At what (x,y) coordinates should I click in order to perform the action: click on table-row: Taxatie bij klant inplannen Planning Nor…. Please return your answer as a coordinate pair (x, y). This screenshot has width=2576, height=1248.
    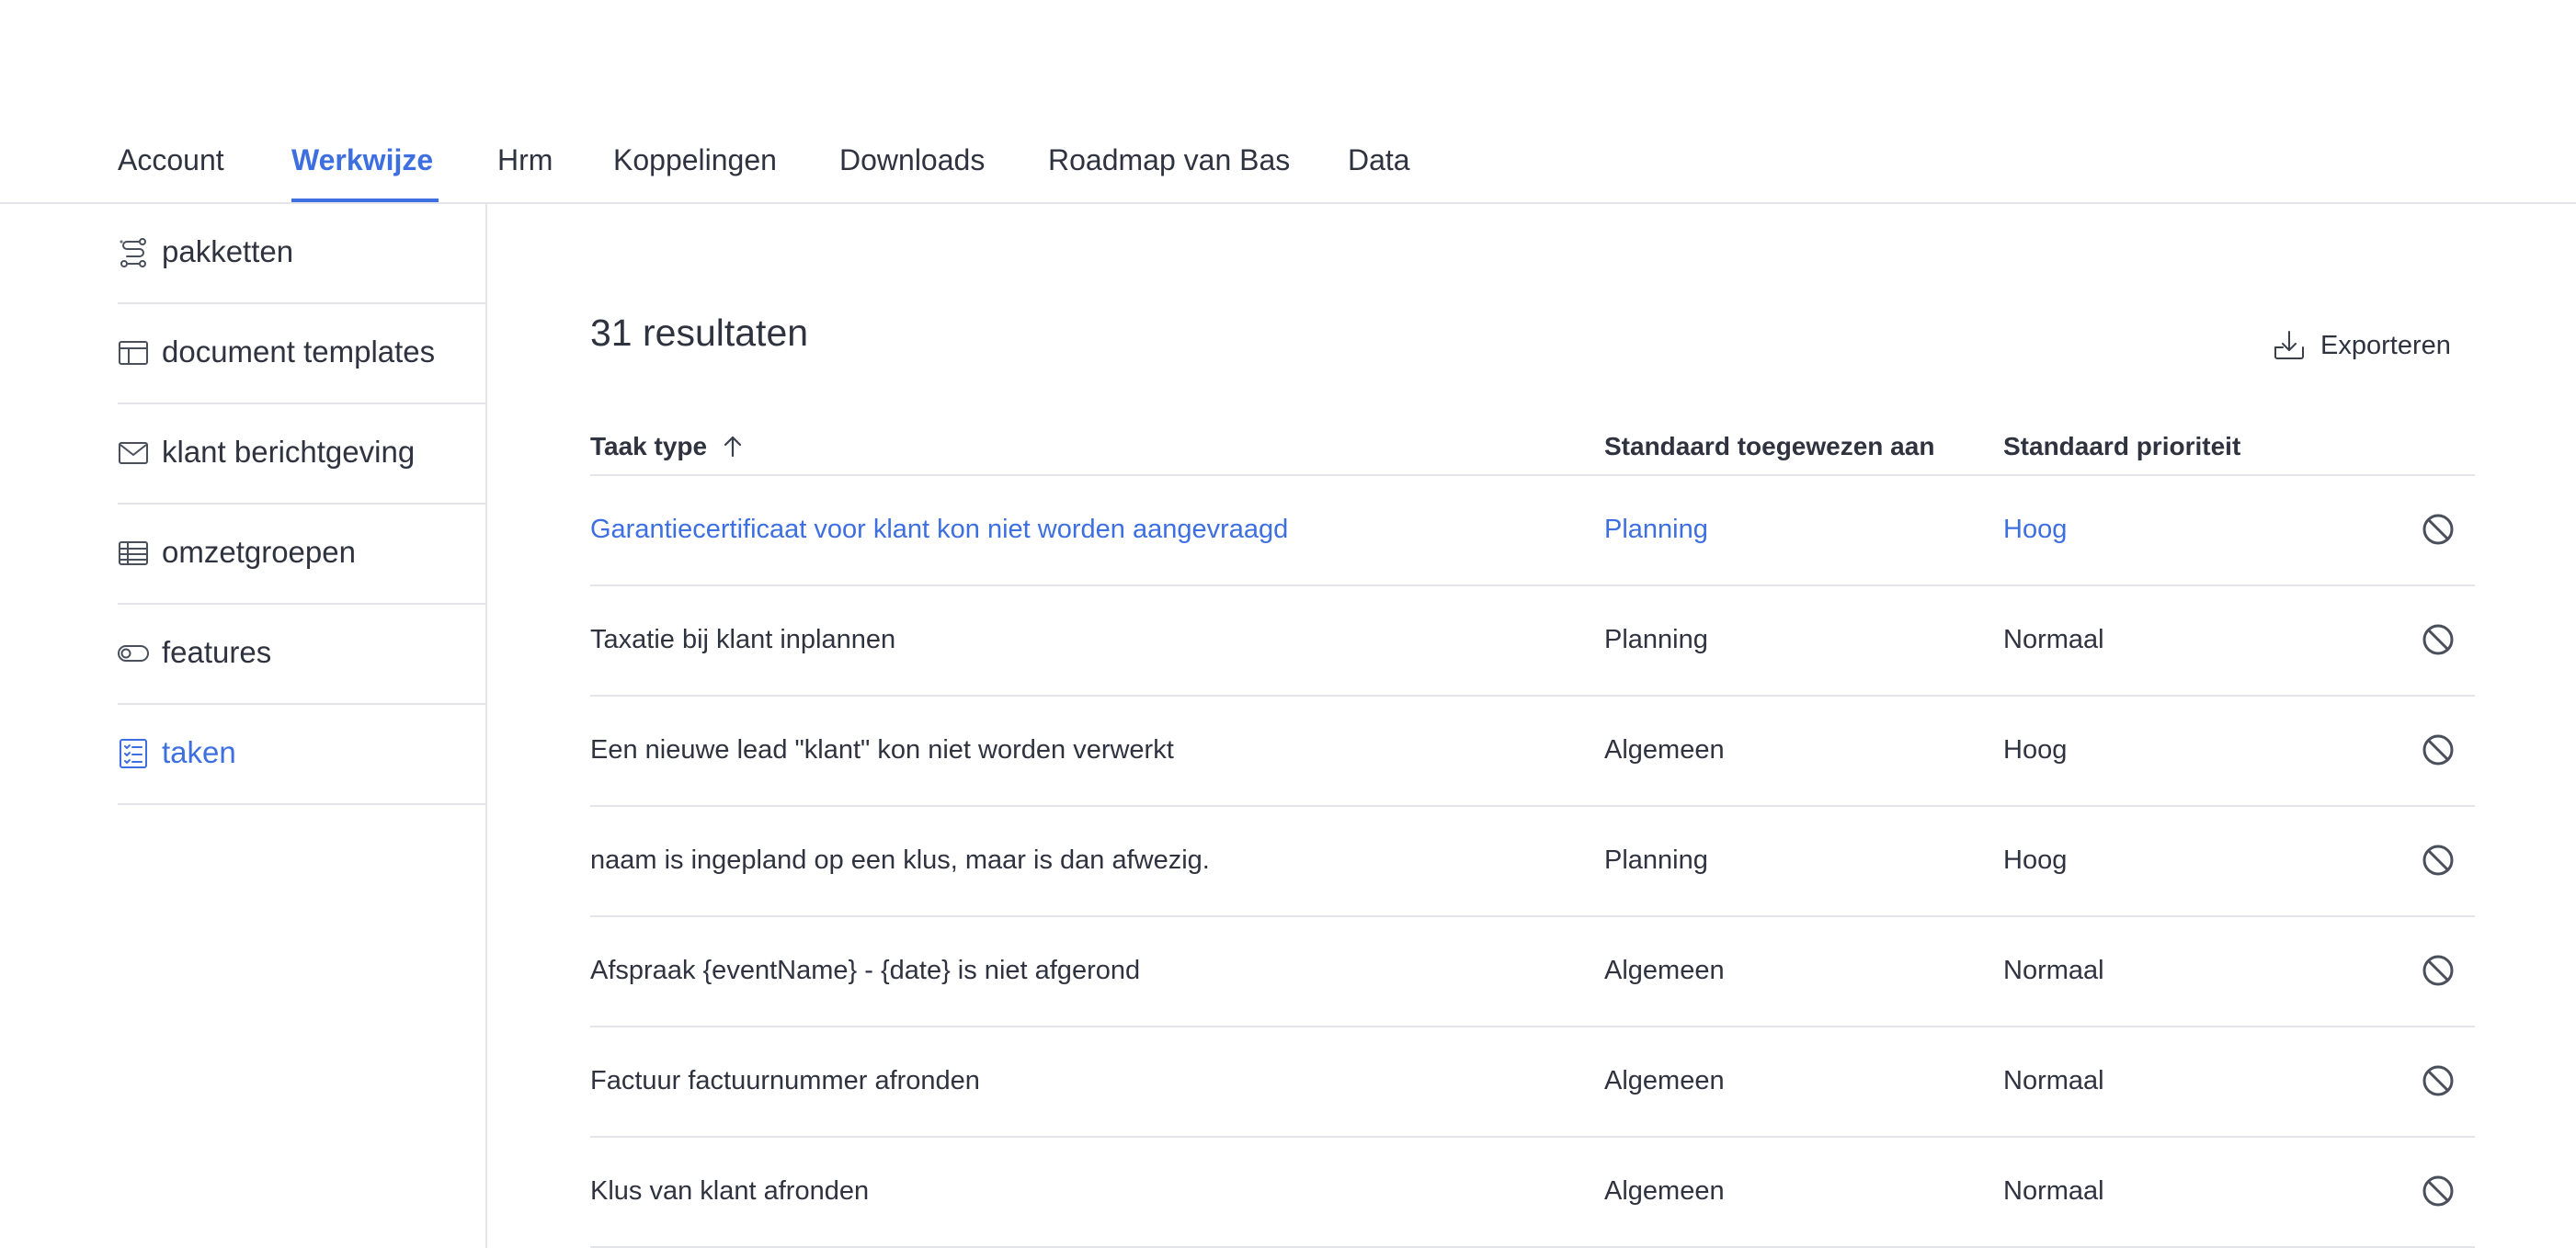
    Looking at the image, I should click on (1532, 641).